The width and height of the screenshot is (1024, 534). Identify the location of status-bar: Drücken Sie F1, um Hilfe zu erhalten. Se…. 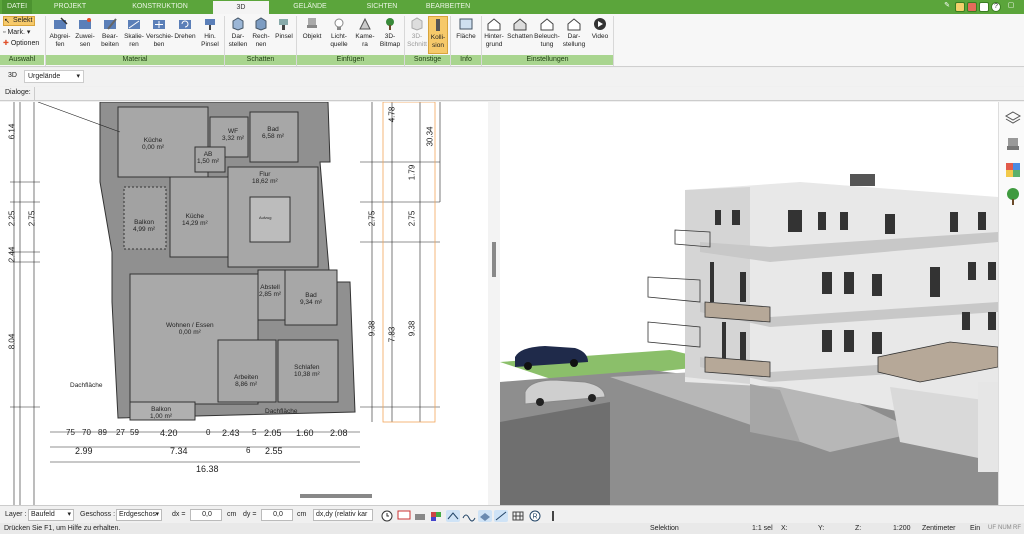
(512, 528).